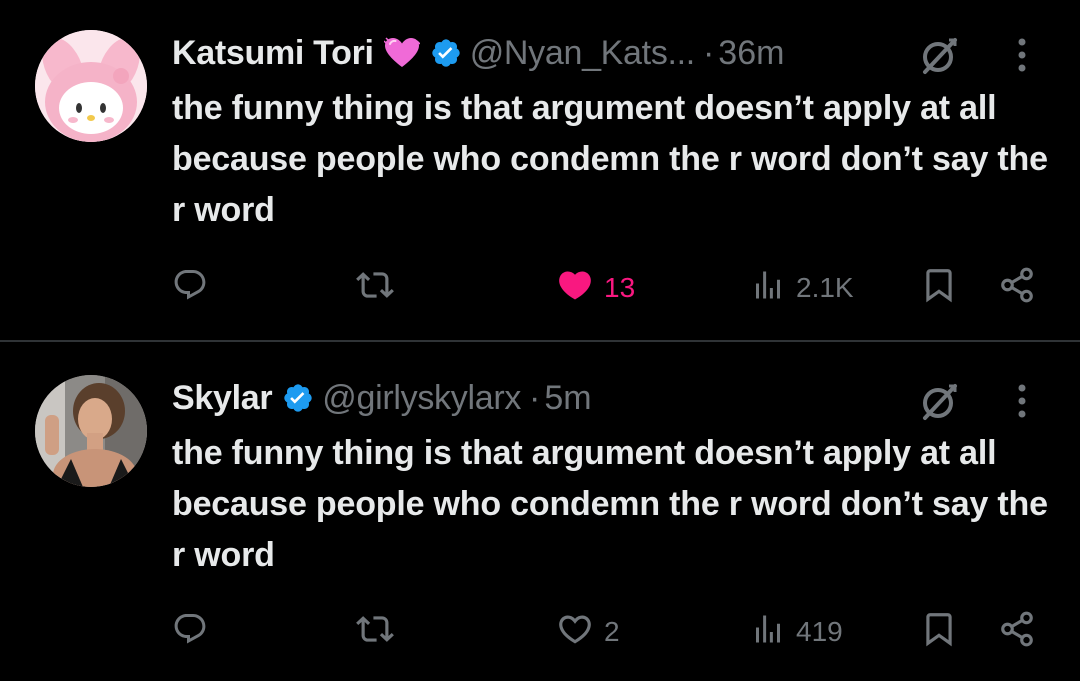  I want to click on timestamp: 5m, so click(567, 398).